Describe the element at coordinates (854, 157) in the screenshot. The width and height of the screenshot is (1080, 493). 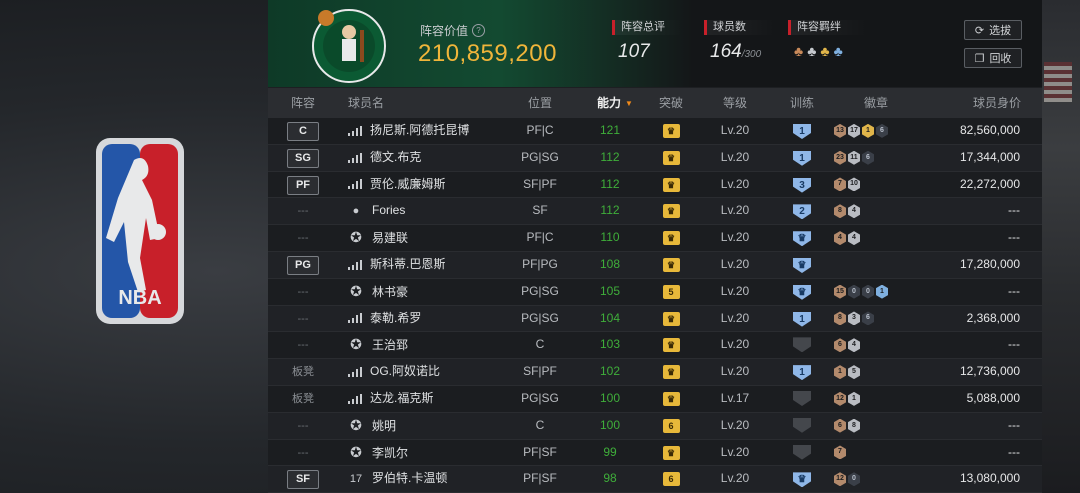
I see `badge-silver-icon: 11` at that location.